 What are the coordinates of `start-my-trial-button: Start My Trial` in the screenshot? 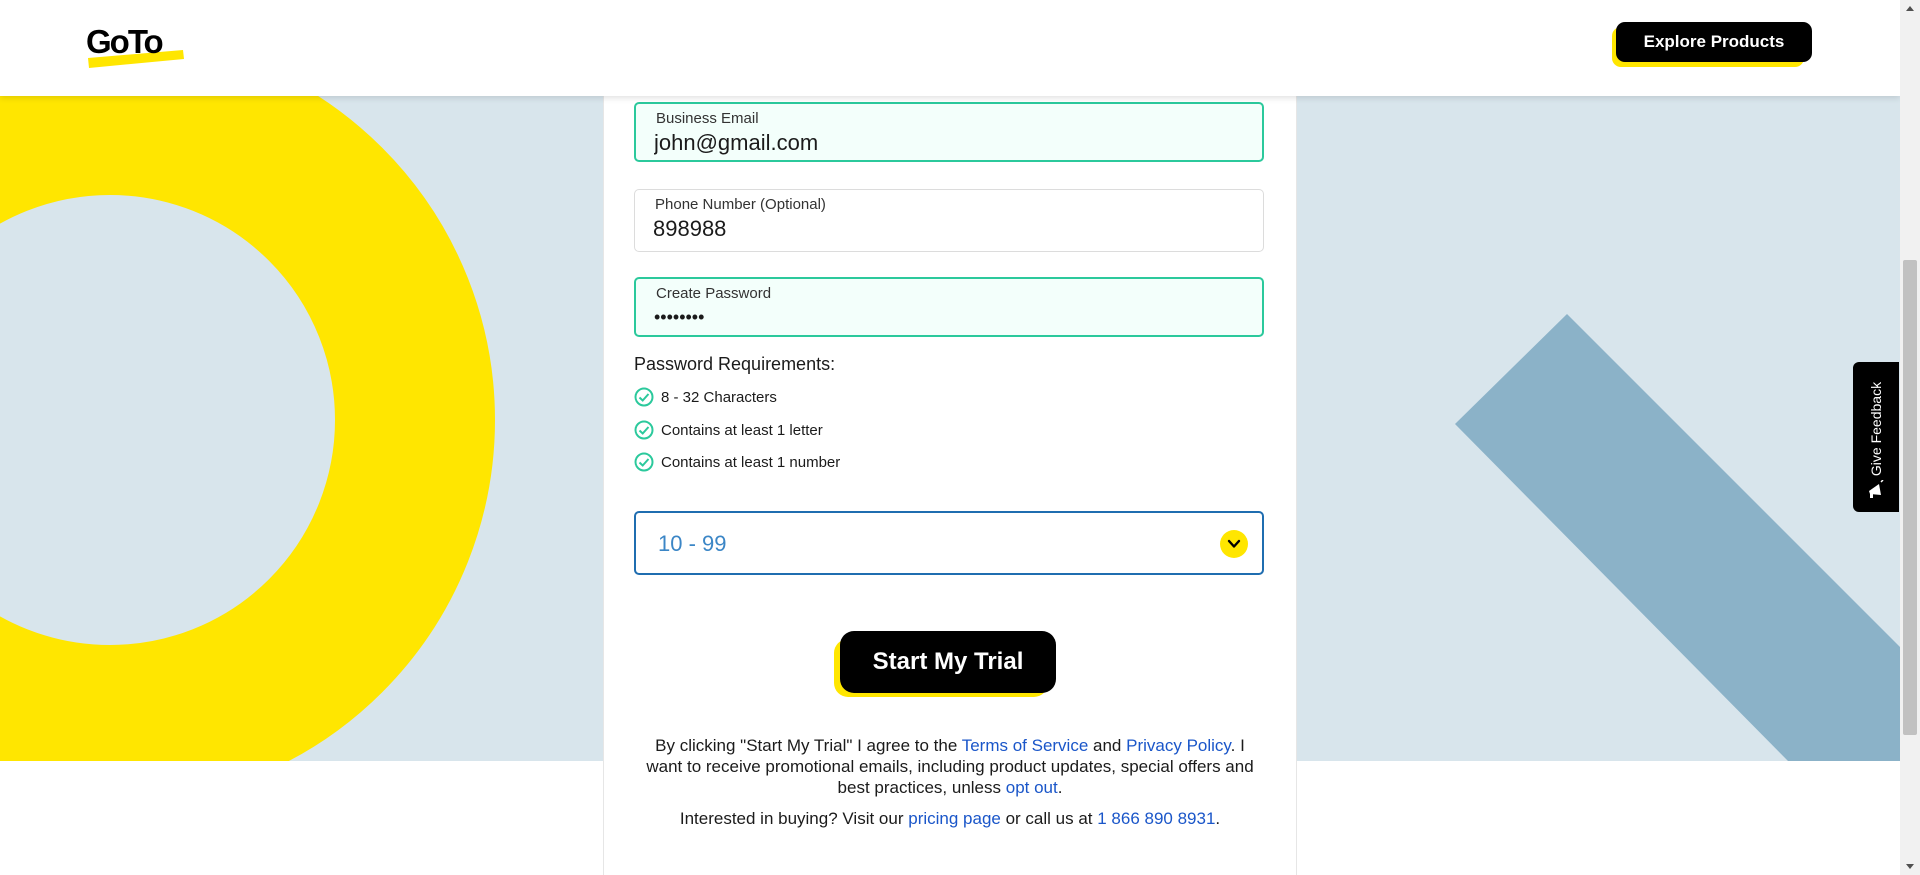 It's located at (948, 662).